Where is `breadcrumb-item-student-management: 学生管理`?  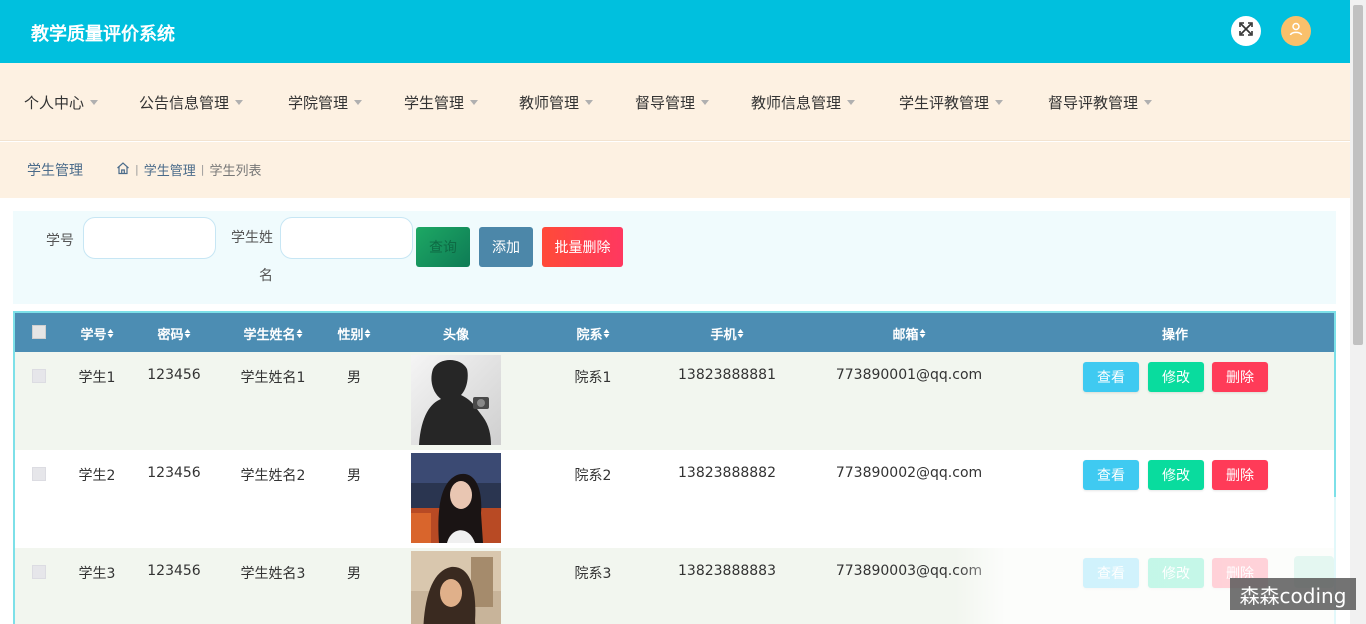 breadcrumb-item-student-management: 学生管理 is located at coordinates (170, 169).